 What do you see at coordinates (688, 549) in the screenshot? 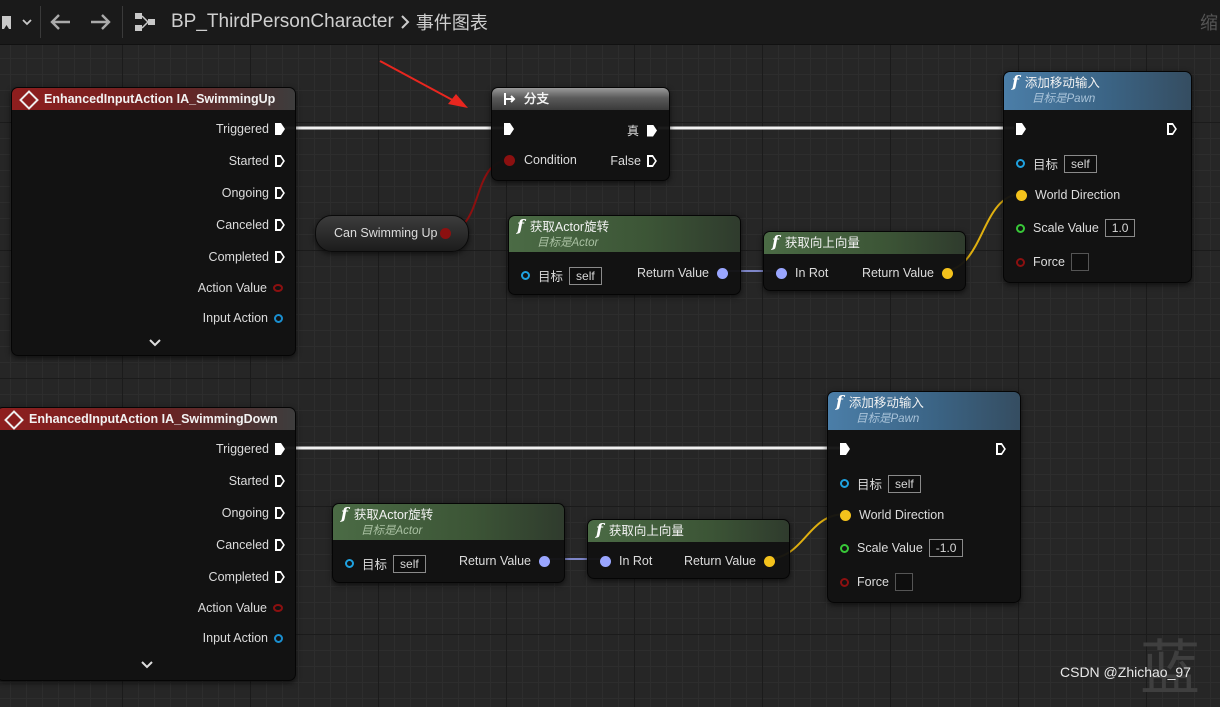
I see `get-up-vector-node-2: f 获取向上向量 In Rot Return Value` at bounding box center [688, 549].